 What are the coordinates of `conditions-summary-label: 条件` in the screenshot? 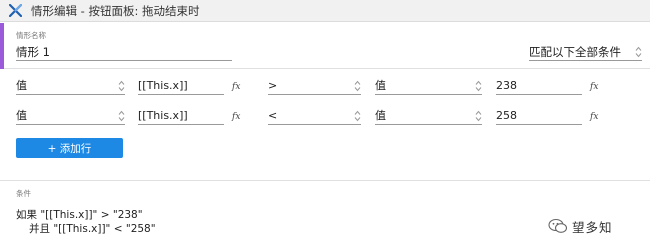 It's located at (23, 193).